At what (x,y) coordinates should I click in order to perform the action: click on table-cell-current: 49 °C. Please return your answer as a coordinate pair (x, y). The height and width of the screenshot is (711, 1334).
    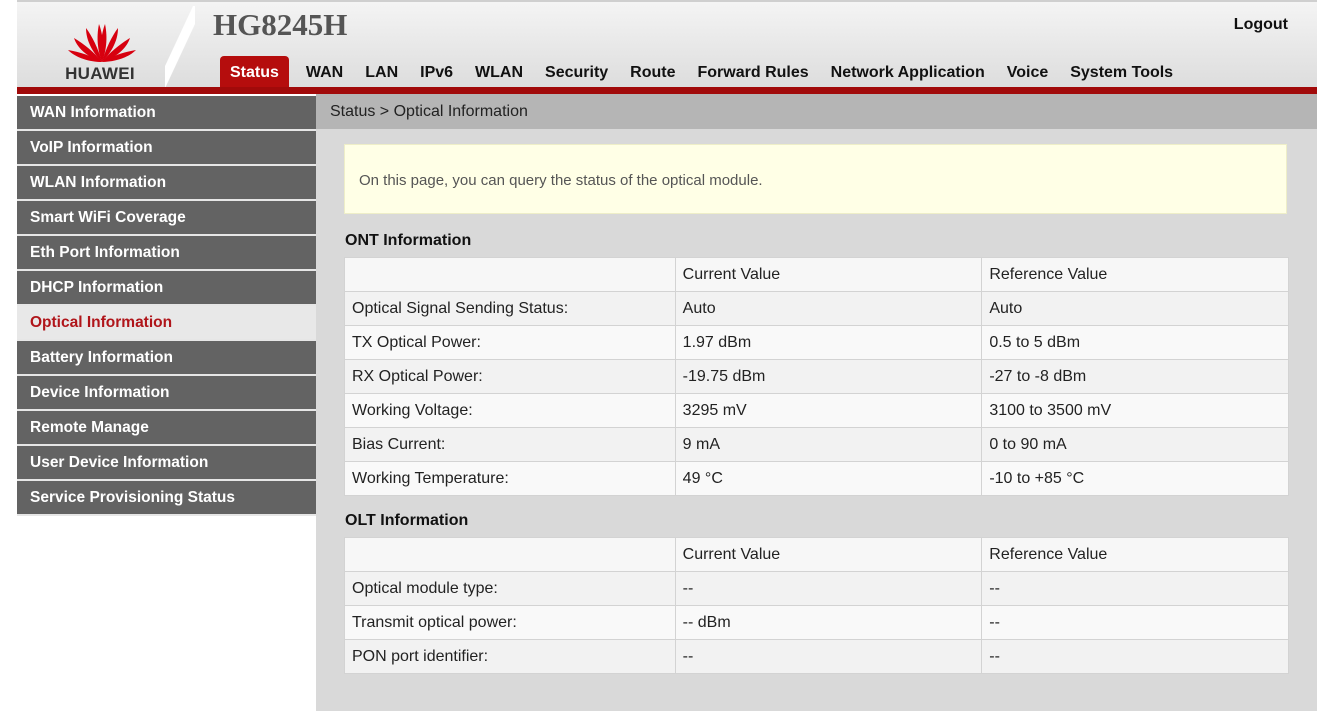
    Looking at the image, I should click on (828, 478).